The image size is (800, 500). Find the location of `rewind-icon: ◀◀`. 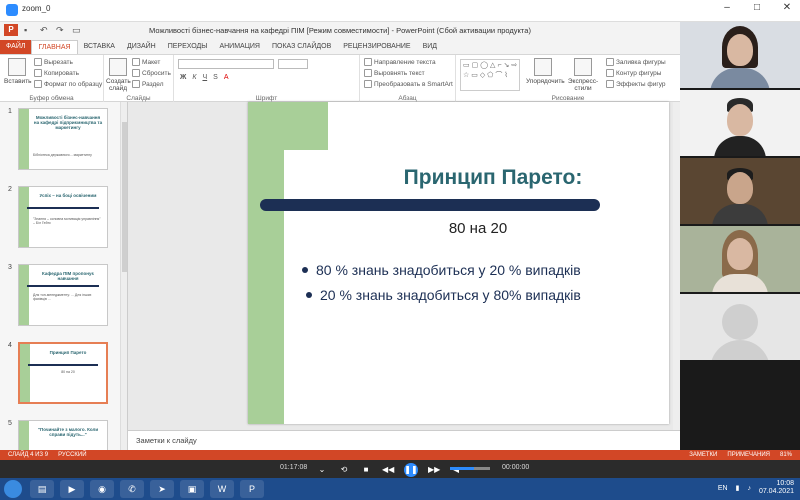

rewind-icon: ◀◀ is located at coordinates (388, 470).